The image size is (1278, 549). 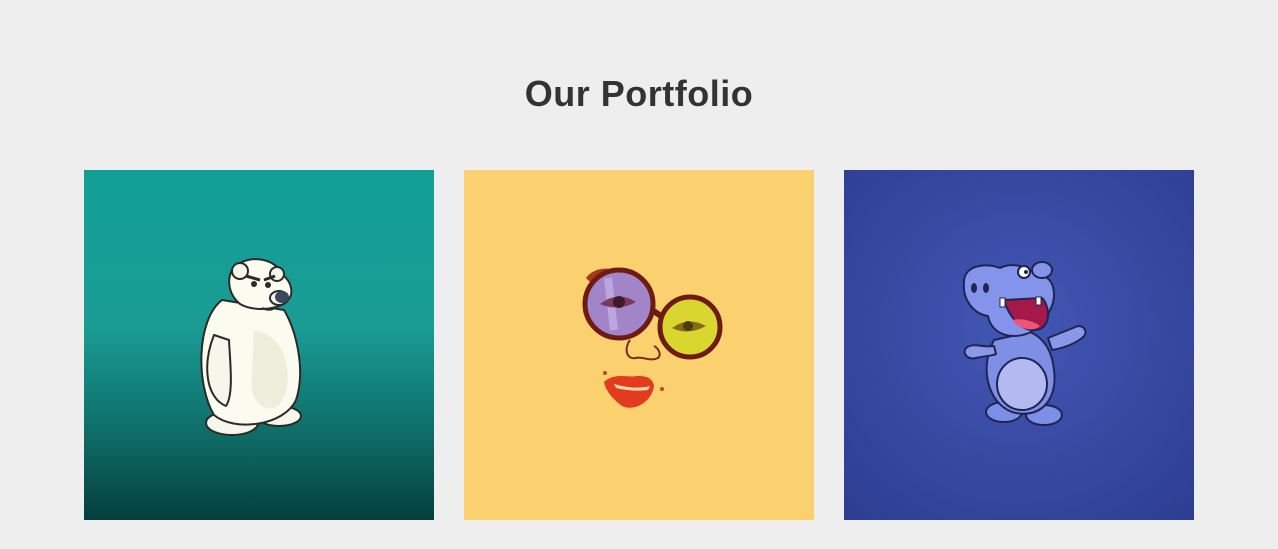 What do you see at coordinates (639, 93) in the screenshot?
I see `section-title: Our Portfolio` at bounding box center [639, 93].